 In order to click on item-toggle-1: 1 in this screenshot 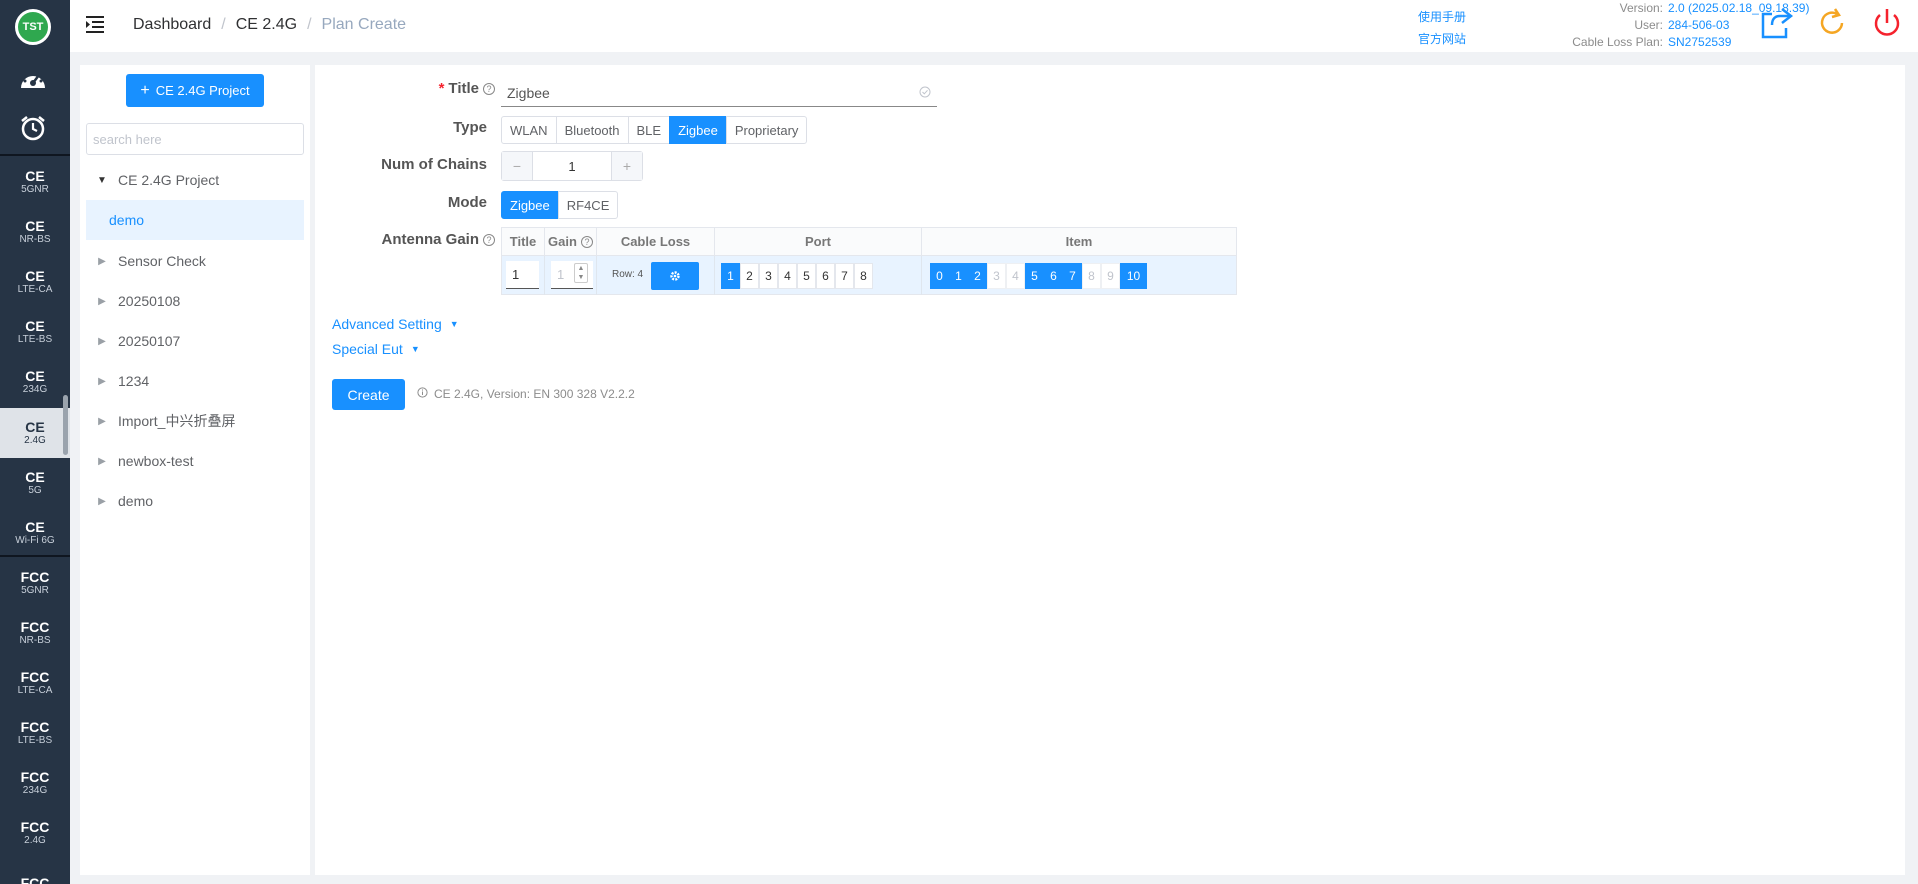, I will do `click(958, 276)`.